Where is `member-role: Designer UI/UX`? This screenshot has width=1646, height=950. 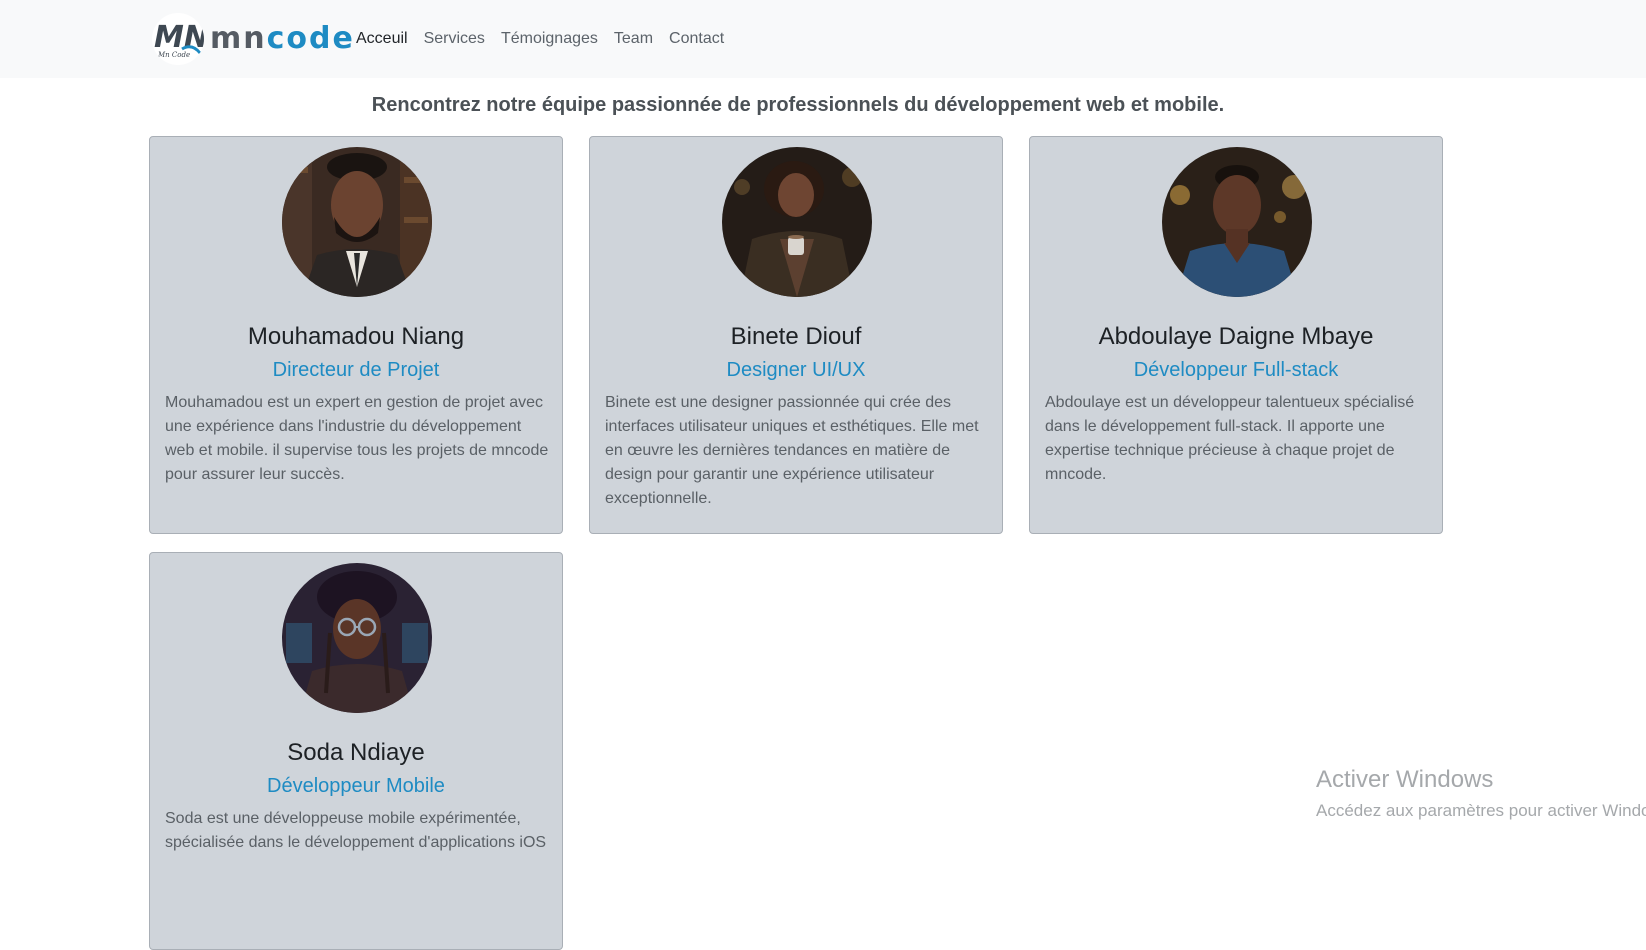
member-role: Designer UI/UX is located at coordinates (796, 370).